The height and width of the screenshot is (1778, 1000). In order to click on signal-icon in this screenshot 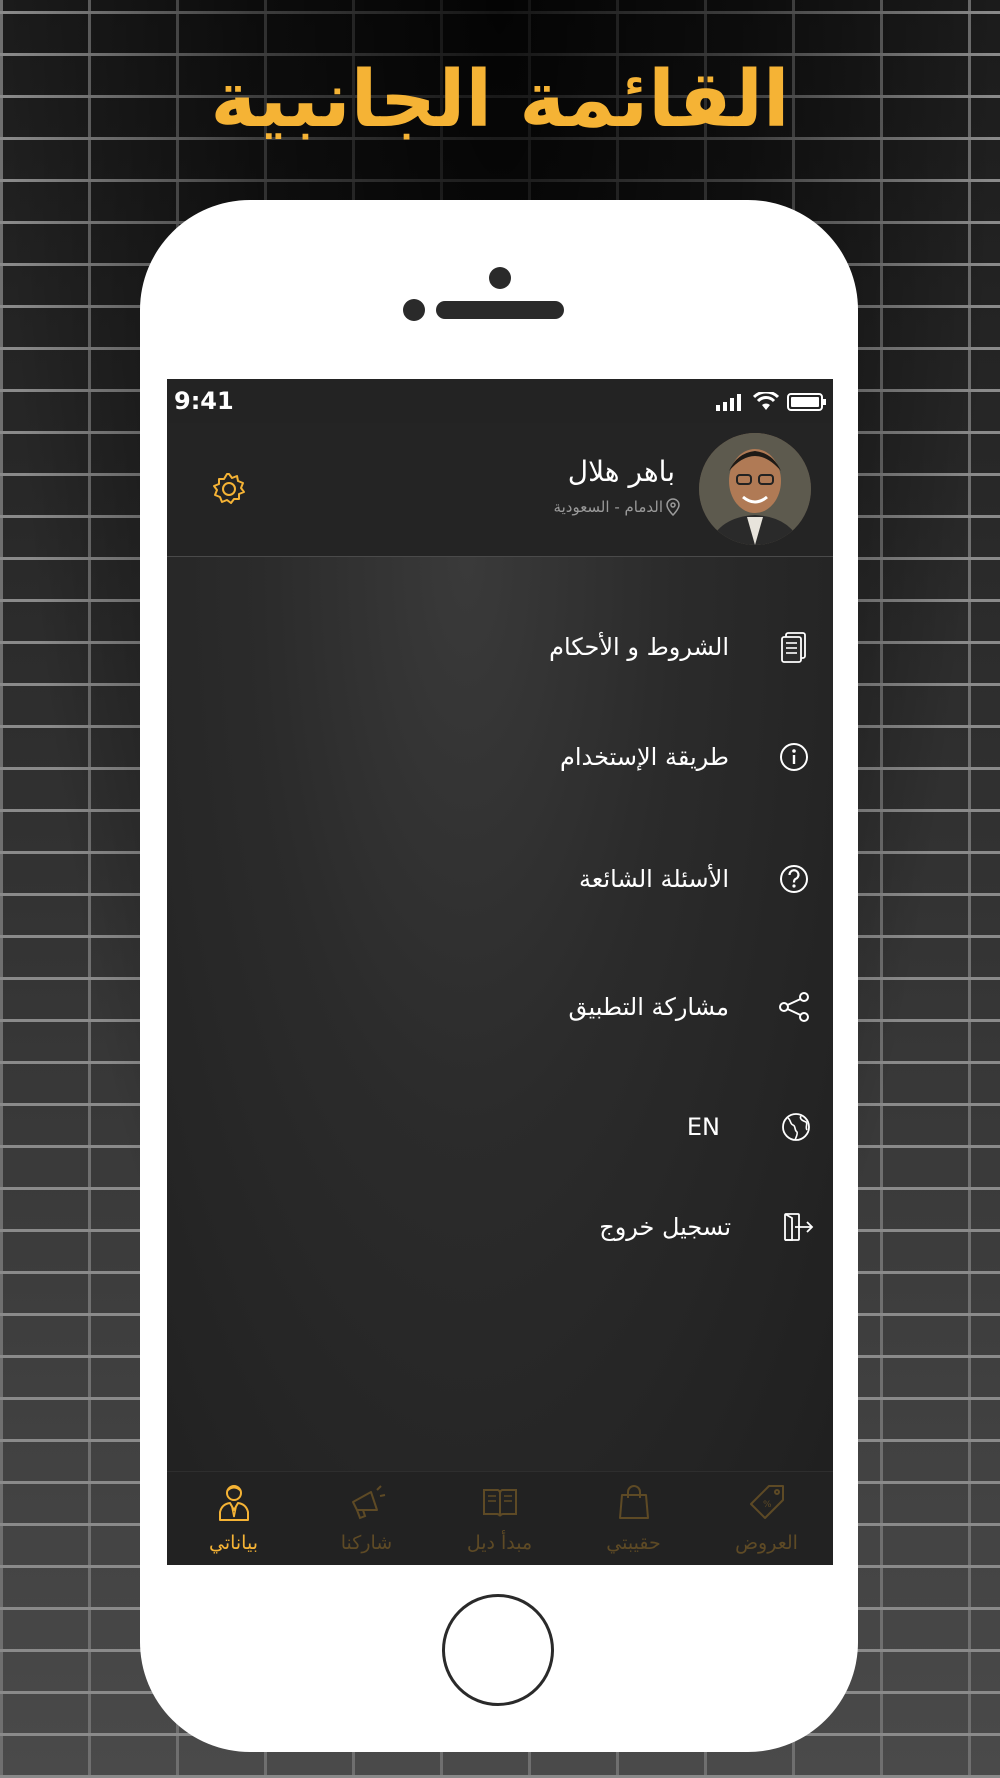, I will do `click(728, 402)`.